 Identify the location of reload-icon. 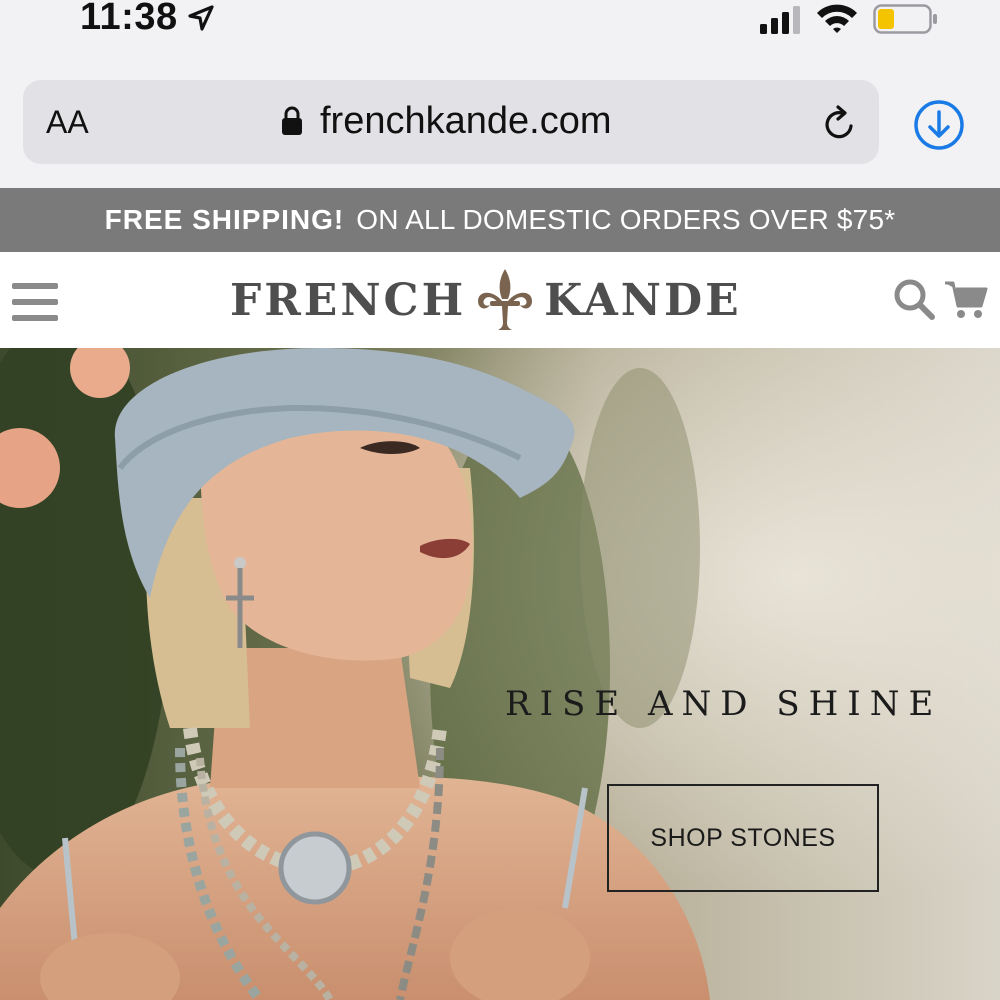
(840, 124).